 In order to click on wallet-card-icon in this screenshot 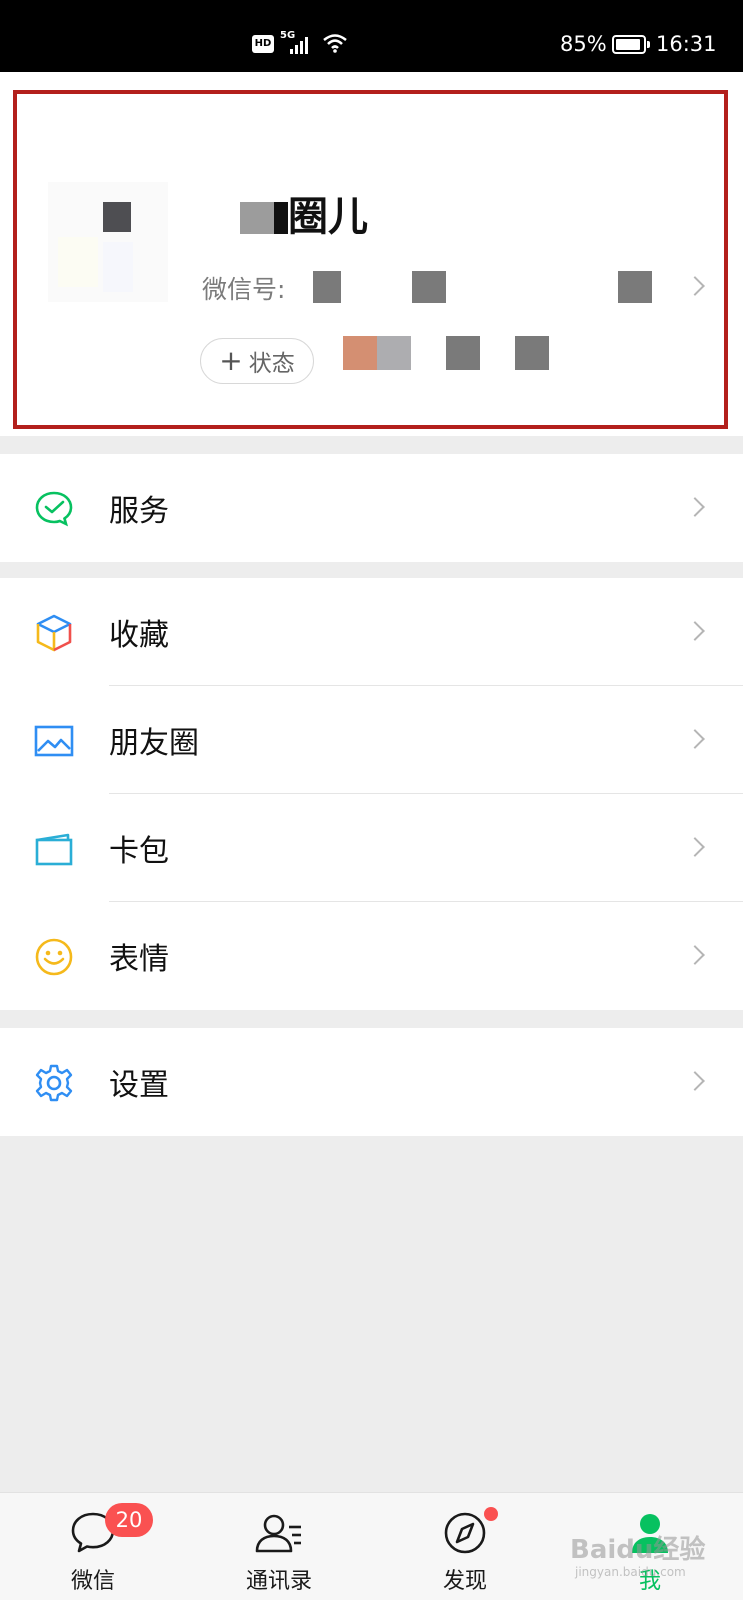, I will do `click(54, 849)`.